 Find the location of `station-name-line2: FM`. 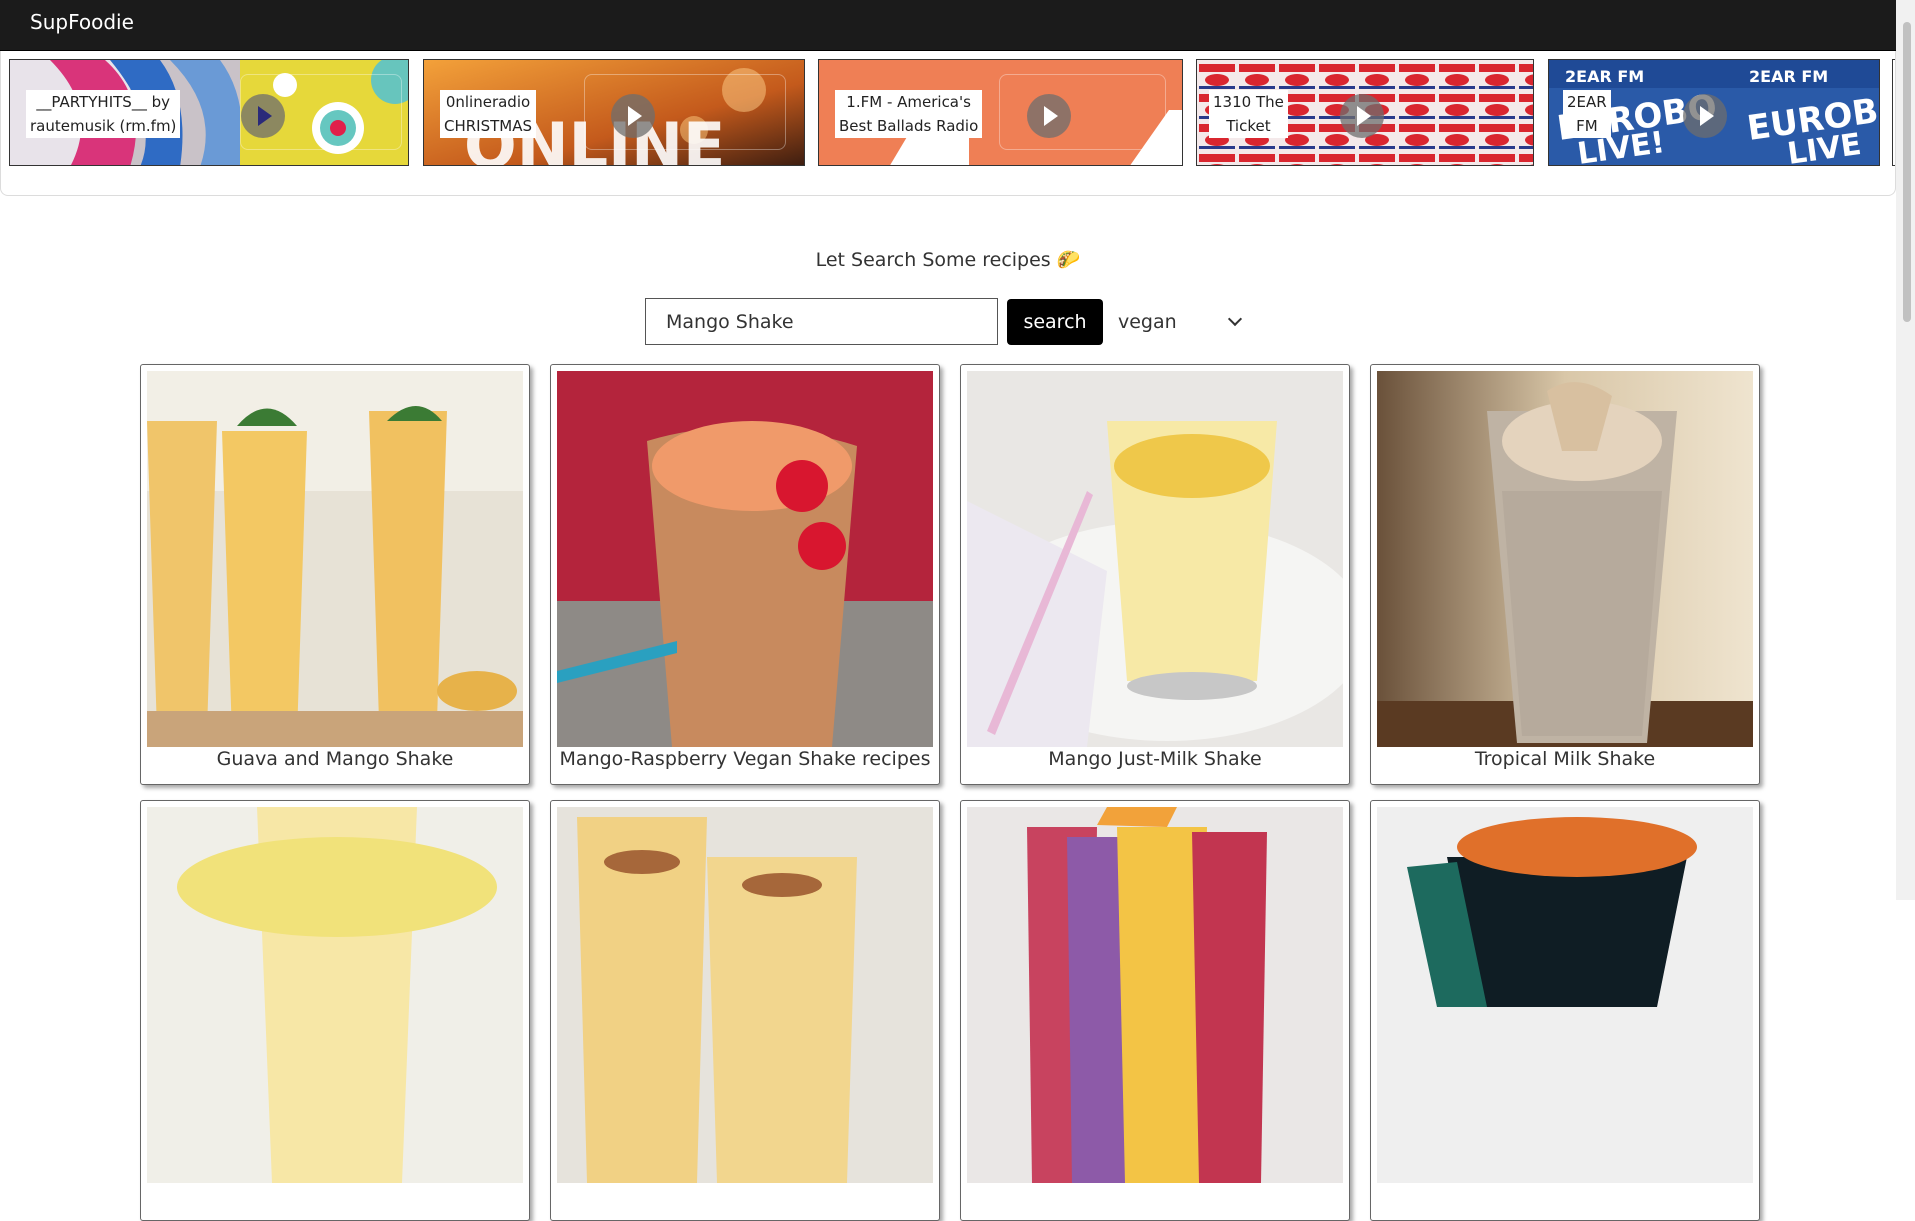

station-name-line2: FM is located at coordinates (1587, 126).